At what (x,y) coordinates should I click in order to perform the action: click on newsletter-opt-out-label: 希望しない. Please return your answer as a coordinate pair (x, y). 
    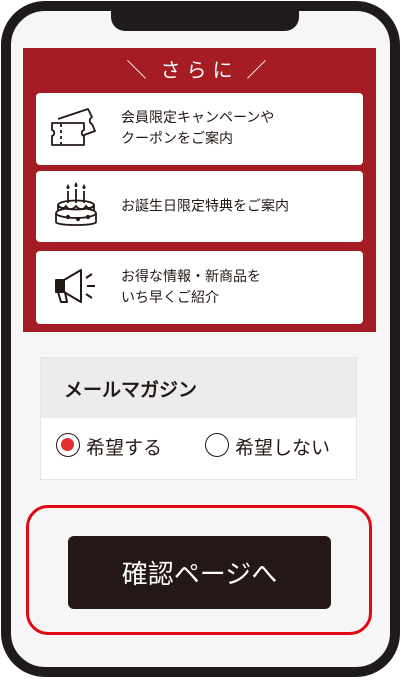
    Looking at the image, I should click on (282, 446).